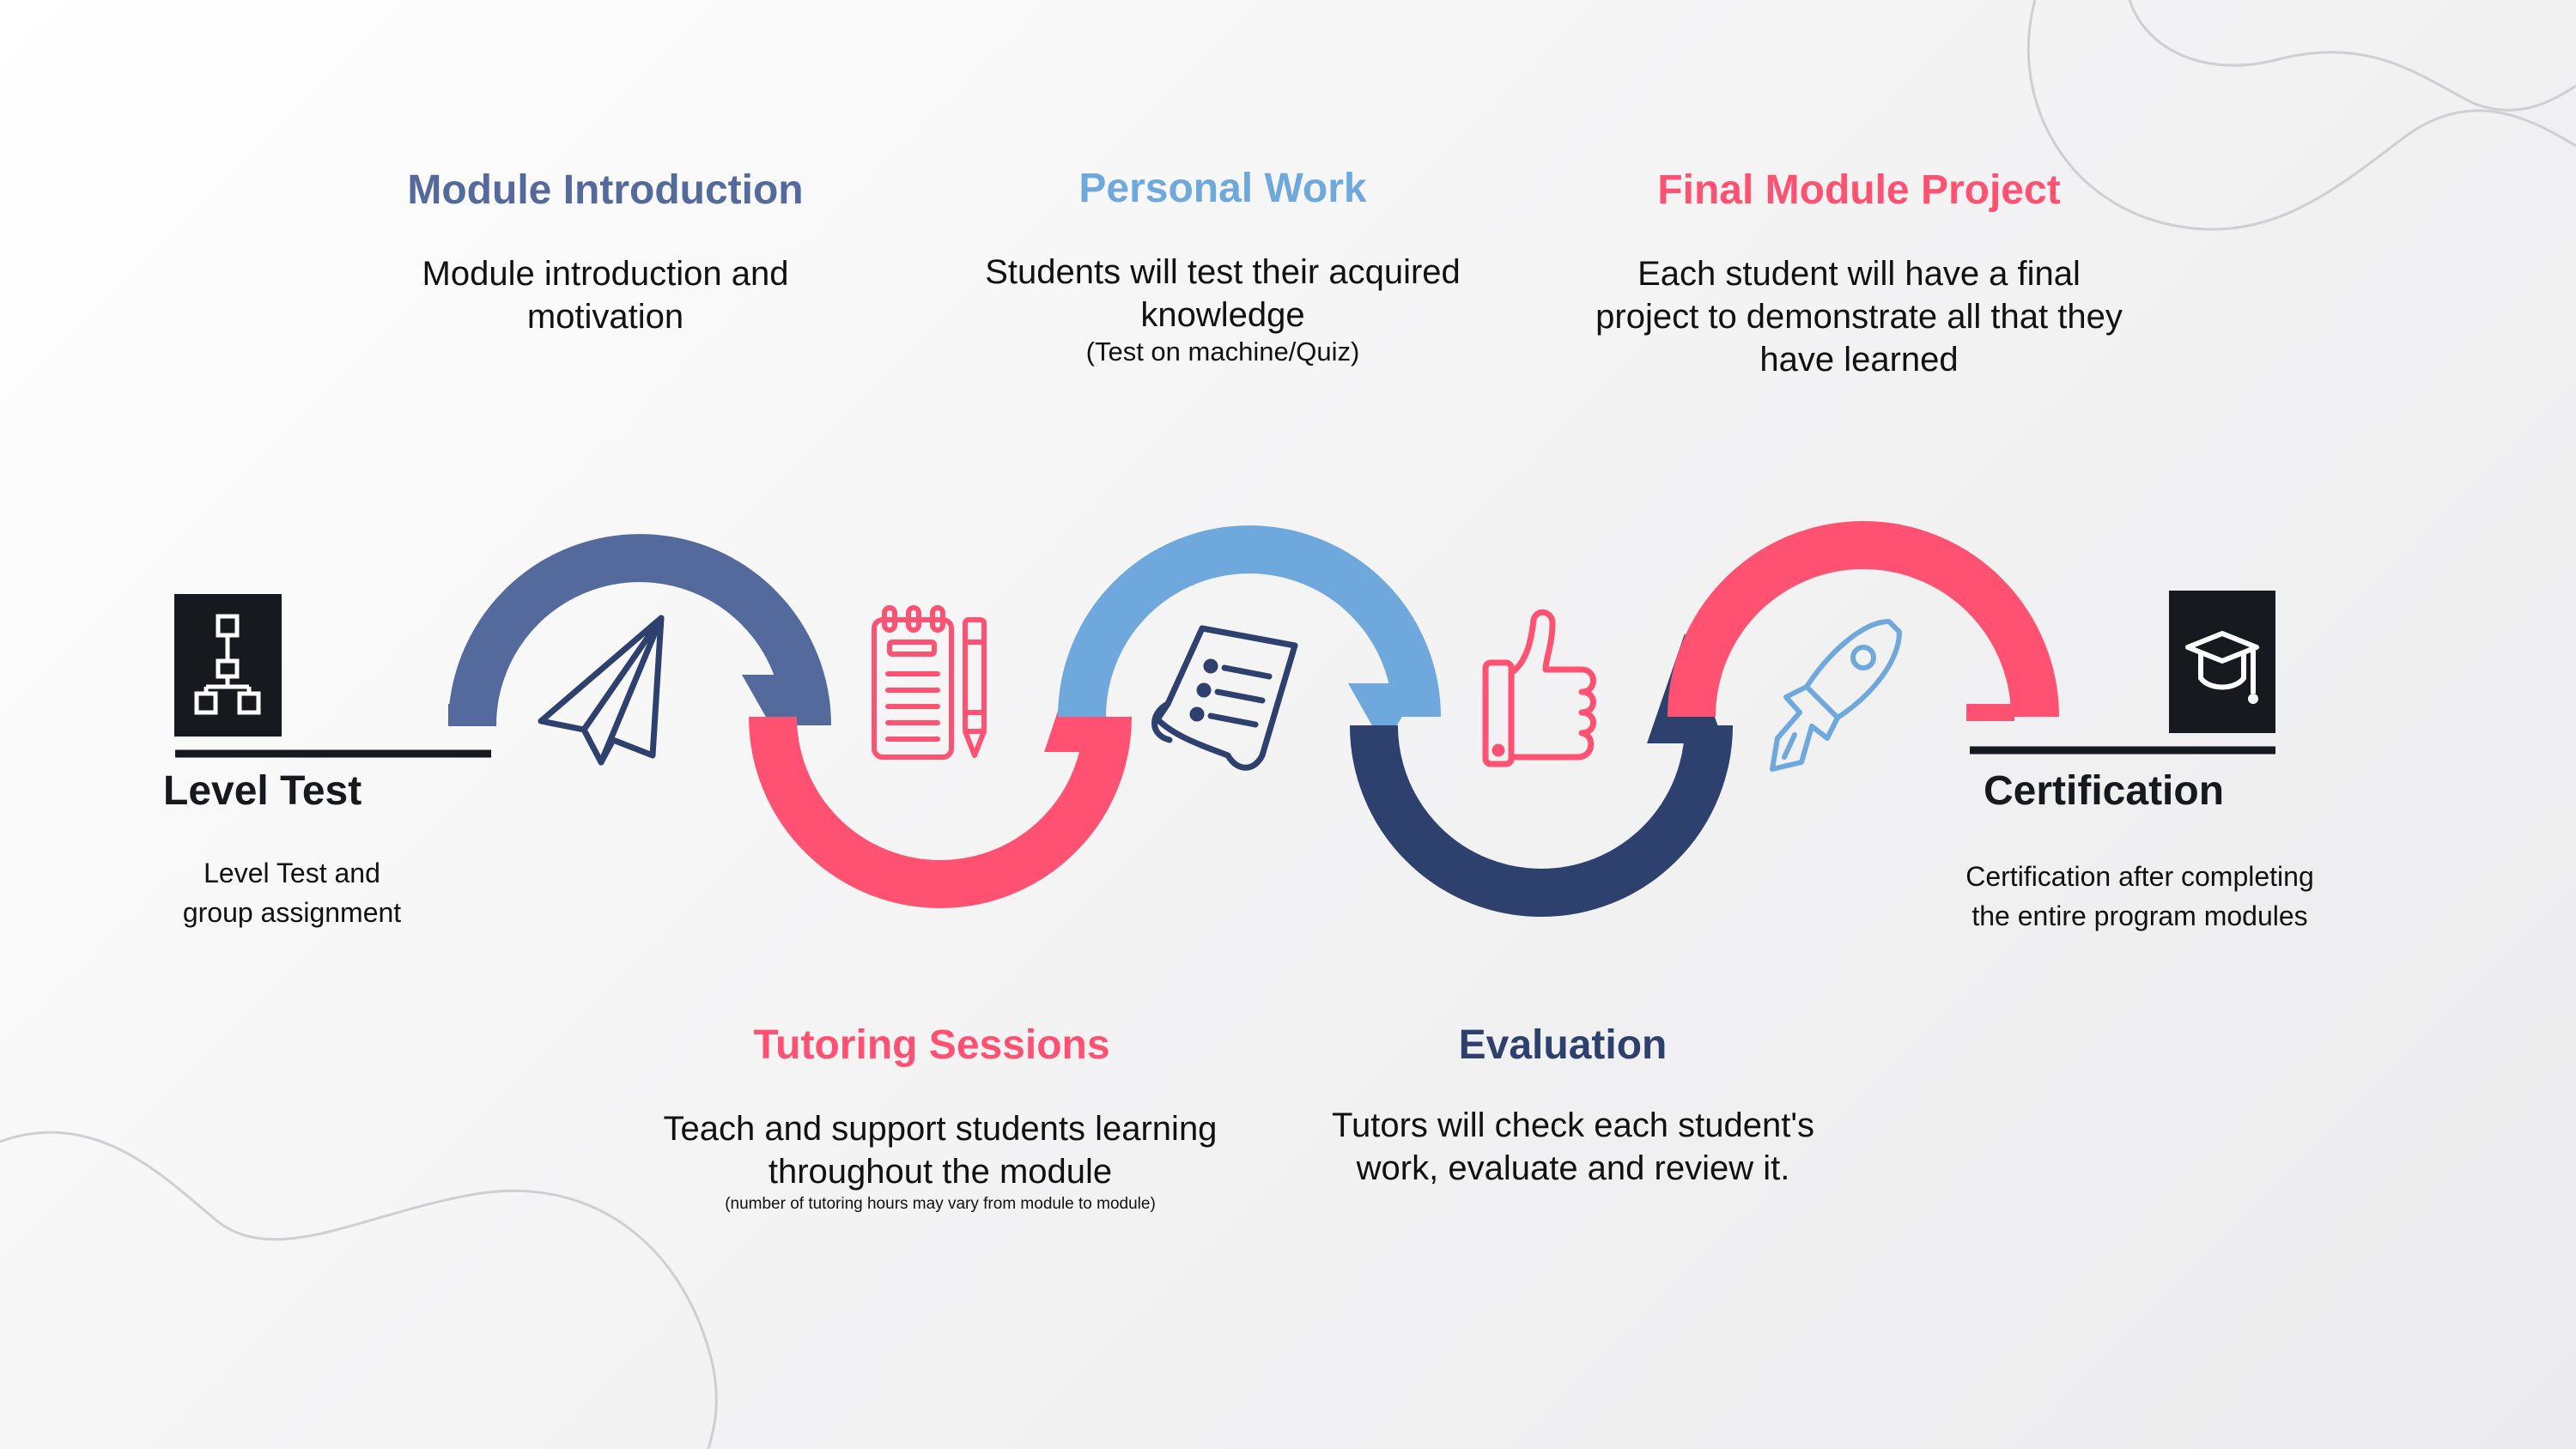  I want to click on level-test-desc-line: group assignment, so click(292, 912).